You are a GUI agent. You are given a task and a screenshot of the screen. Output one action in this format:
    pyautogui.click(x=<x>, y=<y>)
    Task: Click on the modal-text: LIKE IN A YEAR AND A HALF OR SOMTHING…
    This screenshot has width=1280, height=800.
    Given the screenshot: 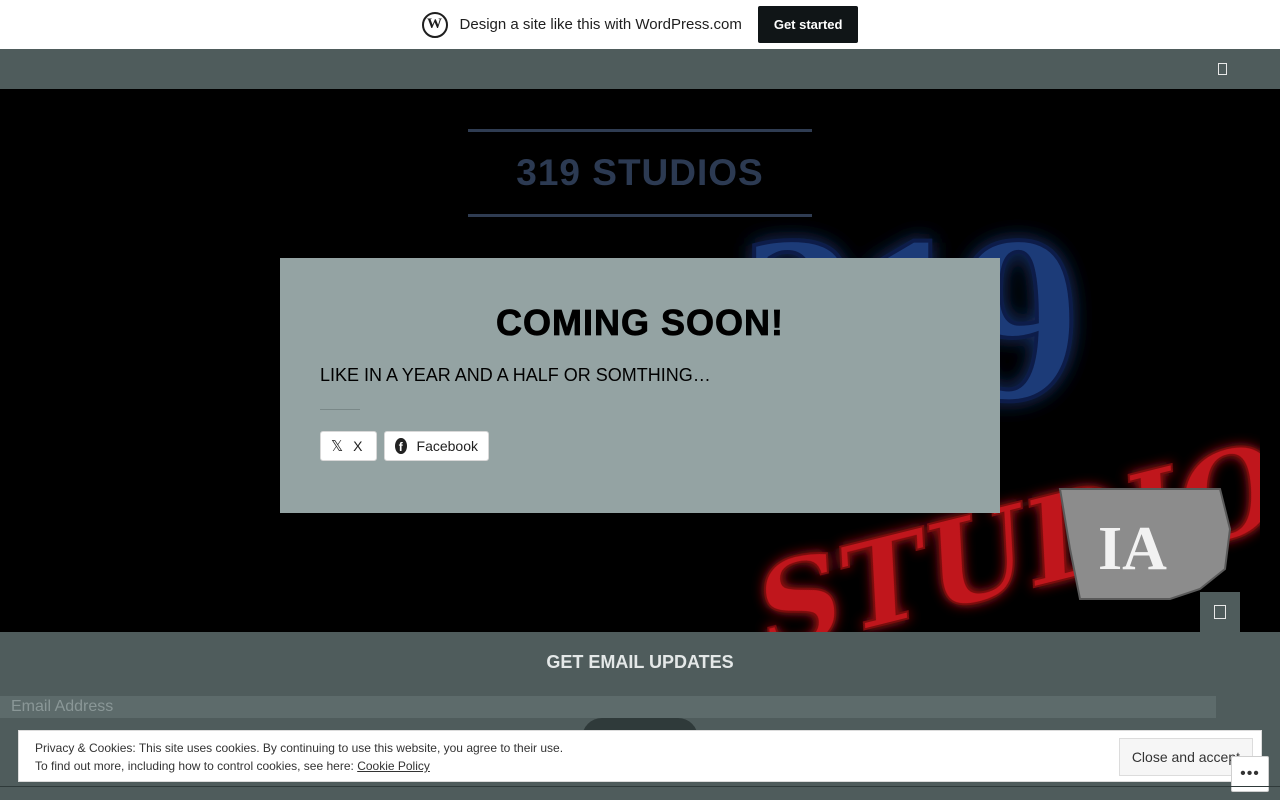 What is the action you would take?
    pyautogui.click(x=515, y=375)
    